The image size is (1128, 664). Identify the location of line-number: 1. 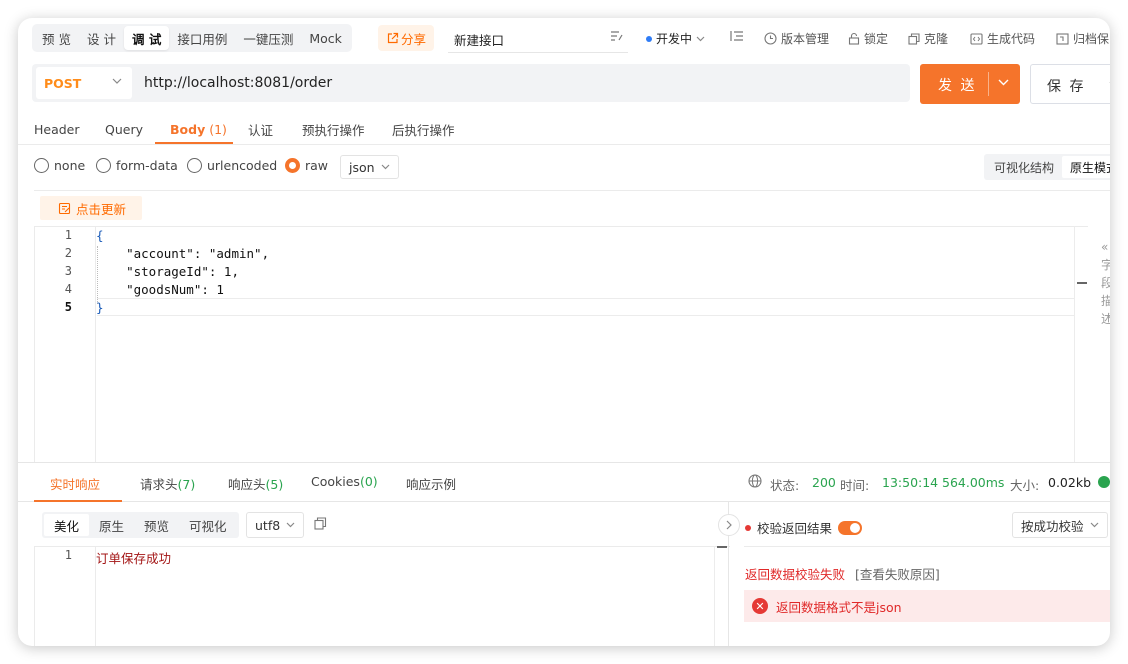
(68, 555).